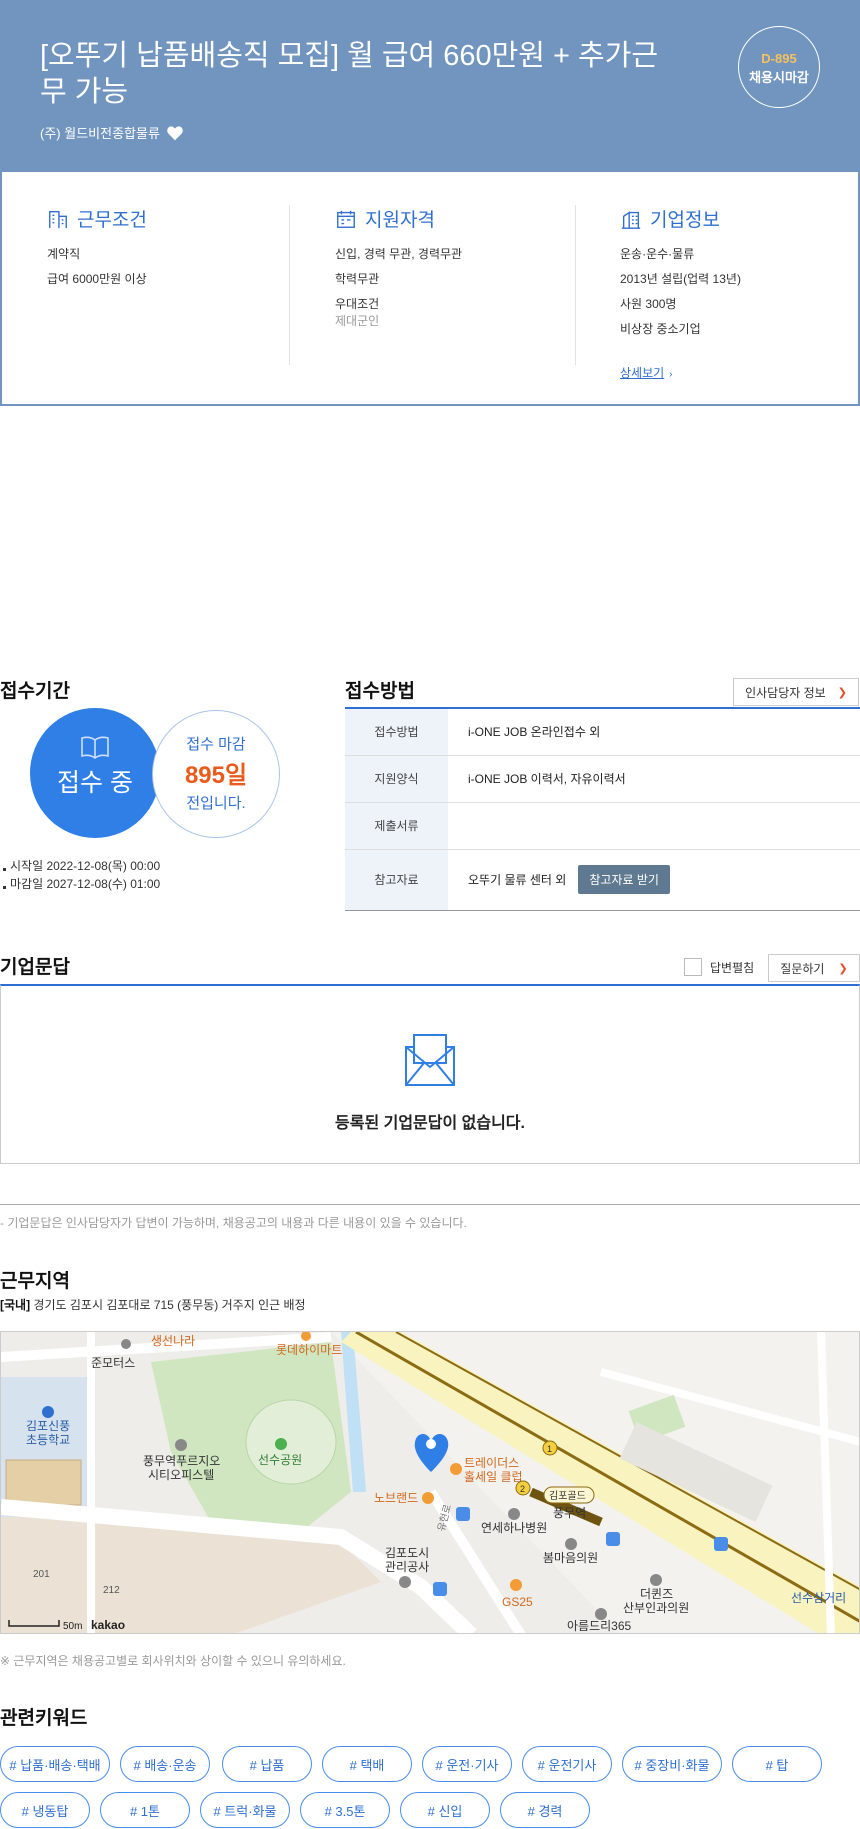  What do you see at coordinates (309, 1350) in the screenshot?
I see `map-label: 롯데하이마트` at bounding box center [309, 1350].